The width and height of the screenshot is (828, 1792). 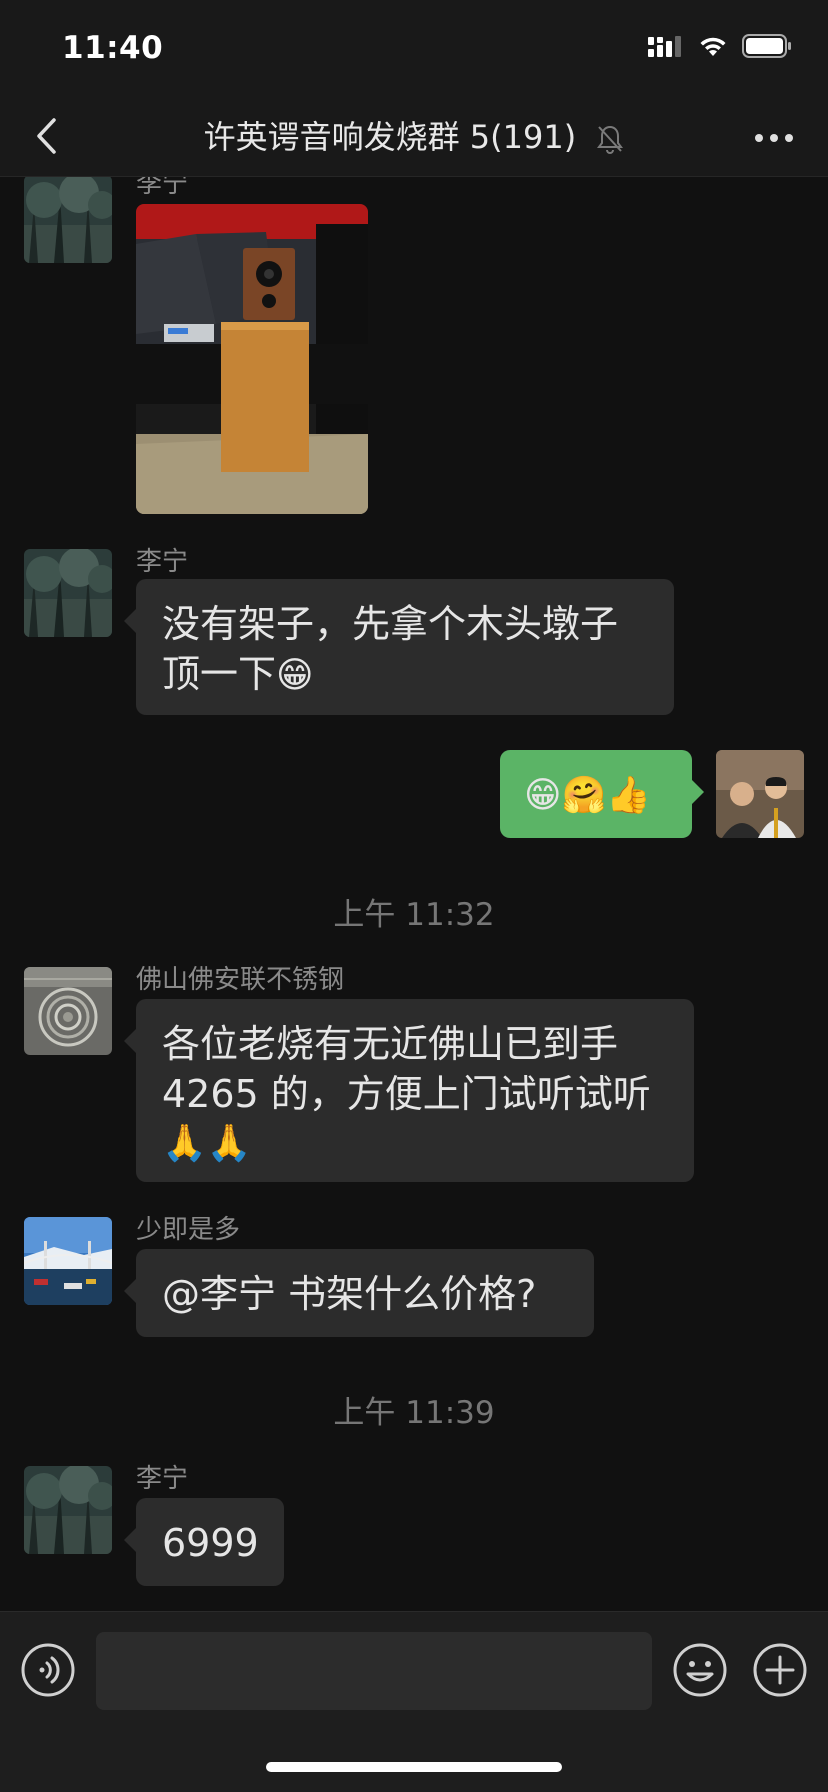 I want to click on timestamp: 上午 11:39, so click(x=414, y=1413).